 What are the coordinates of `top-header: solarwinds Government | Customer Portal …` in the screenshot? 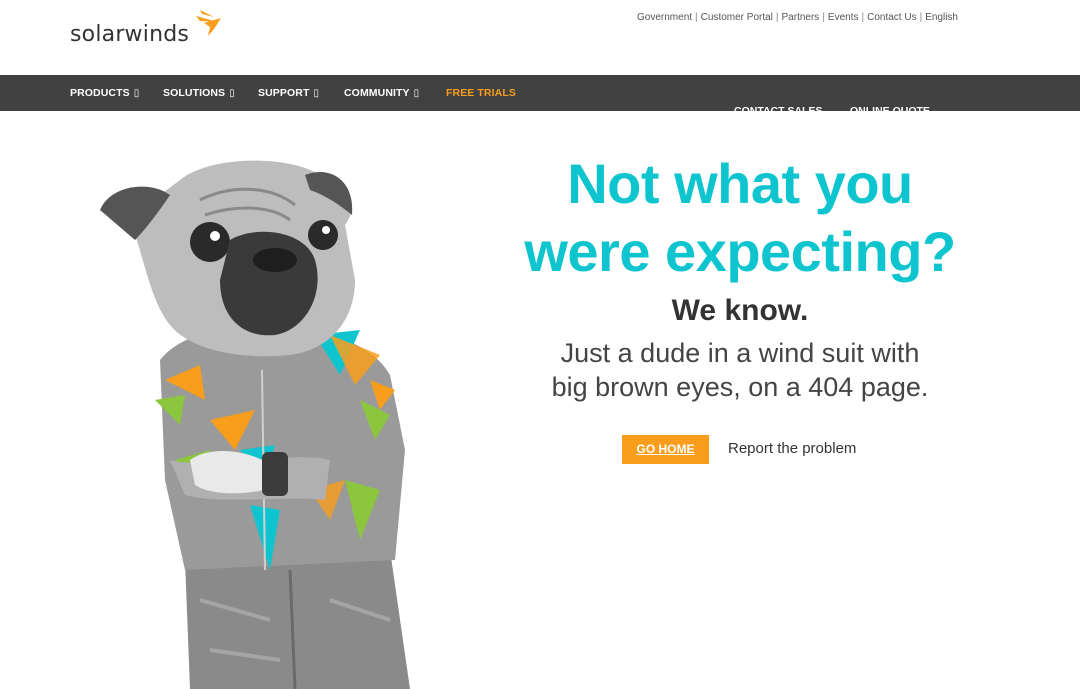 It's located at (540, 37).